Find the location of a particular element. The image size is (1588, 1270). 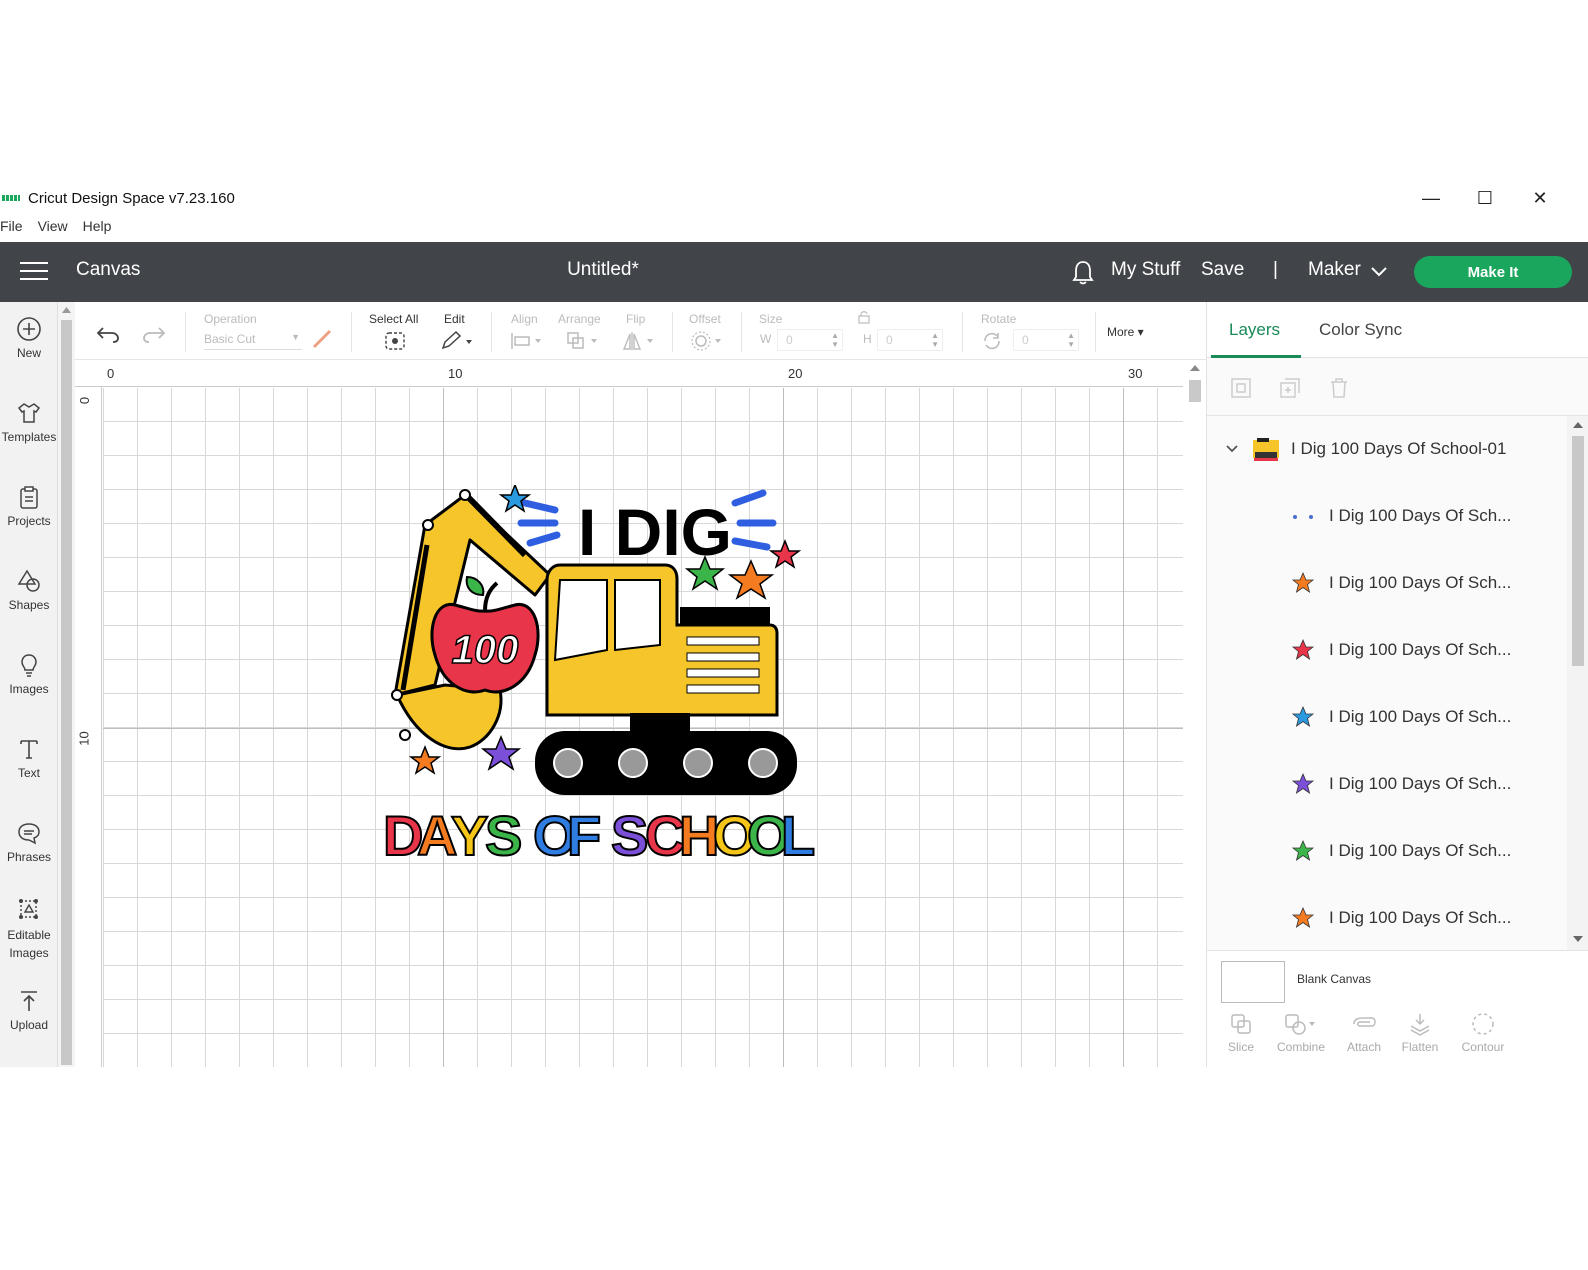

width-input: 0 ▲ ▼ is located at coordinates (810, 340).